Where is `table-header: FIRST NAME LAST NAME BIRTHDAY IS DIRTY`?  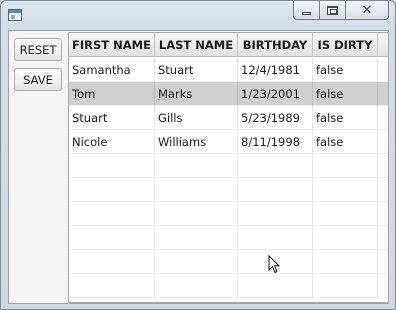
table-header: FIRST NAME LAST NAME BIRTHDAY IS DIRTY is located at coordinates (228, 45).